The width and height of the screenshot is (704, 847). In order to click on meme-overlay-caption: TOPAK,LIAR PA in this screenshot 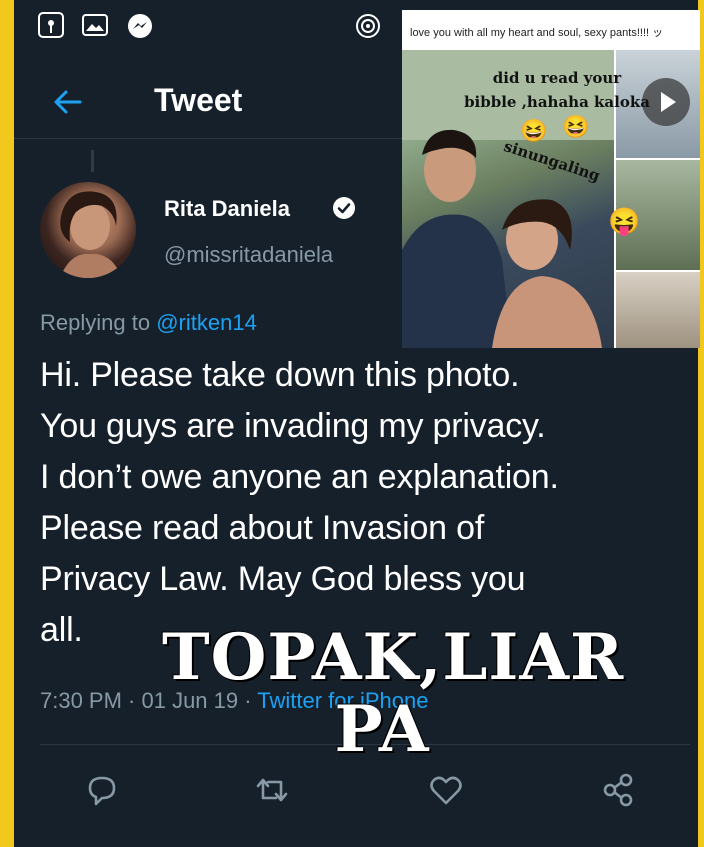, I will do `click(393, 693)`.